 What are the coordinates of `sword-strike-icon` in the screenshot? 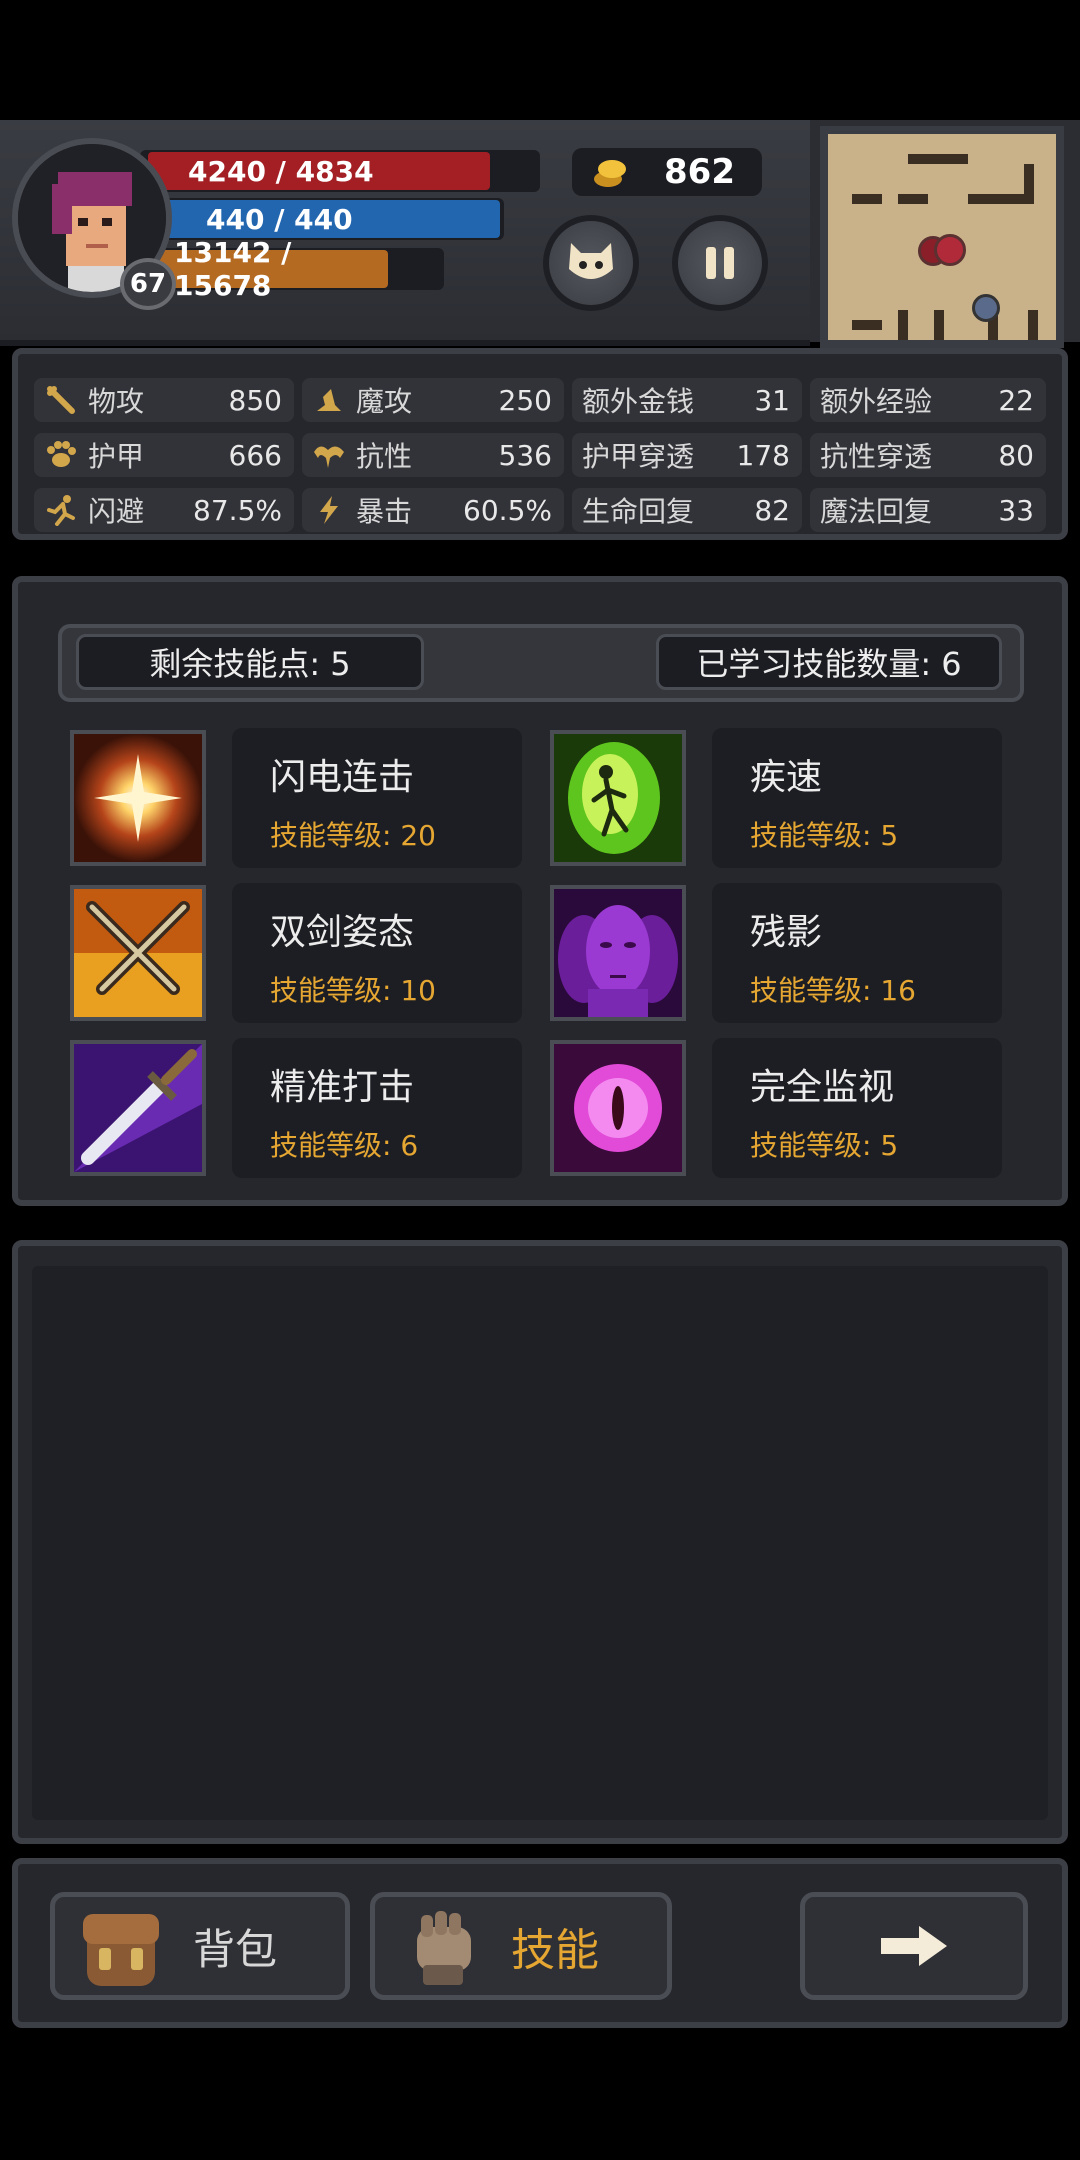 It's located at (138, 1108).